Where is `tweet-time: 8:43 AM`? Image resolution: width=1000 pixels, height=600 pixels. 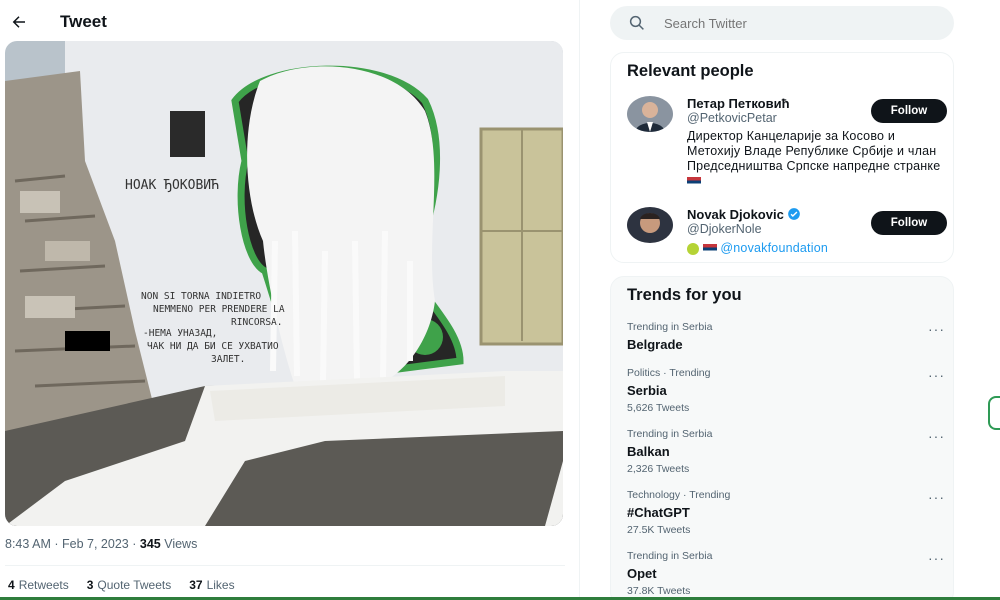
tweet-time: 8:43 AM is located at coordinates (28, 544).